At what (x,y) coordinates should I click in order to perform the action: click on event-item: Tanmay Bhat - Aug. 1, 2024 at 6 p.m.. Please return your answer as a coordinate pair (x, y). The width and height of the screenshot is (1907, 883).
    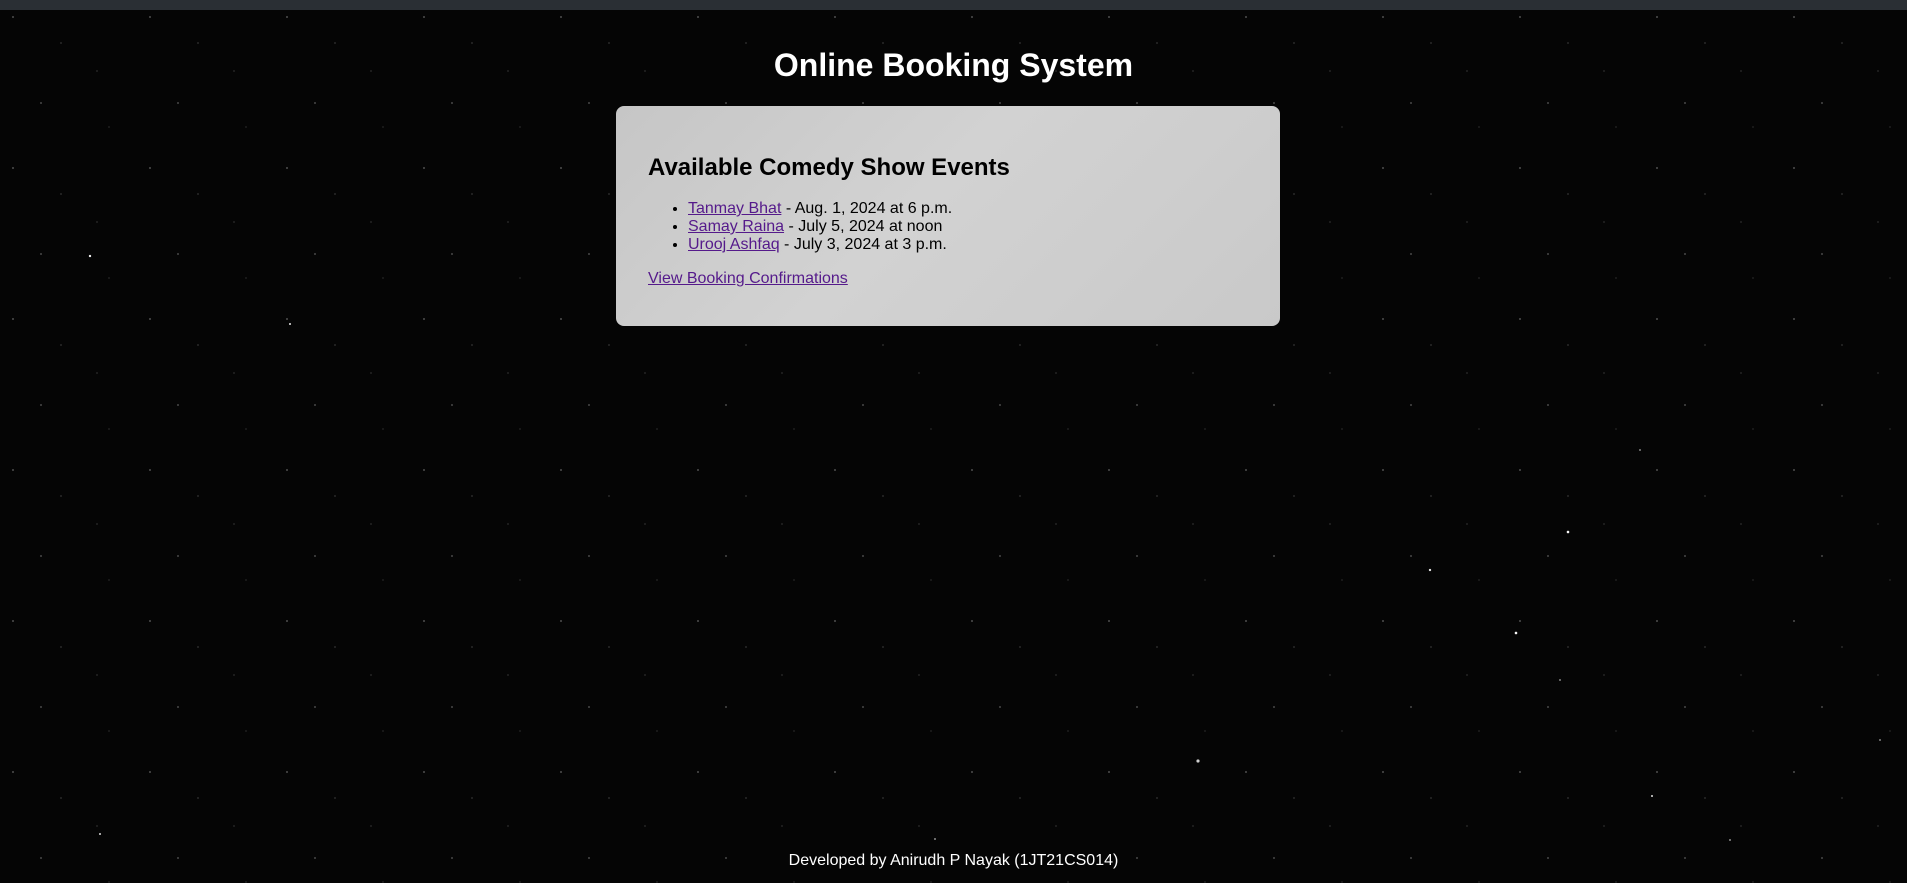
    Looking at the image, I should click on (968, 209).